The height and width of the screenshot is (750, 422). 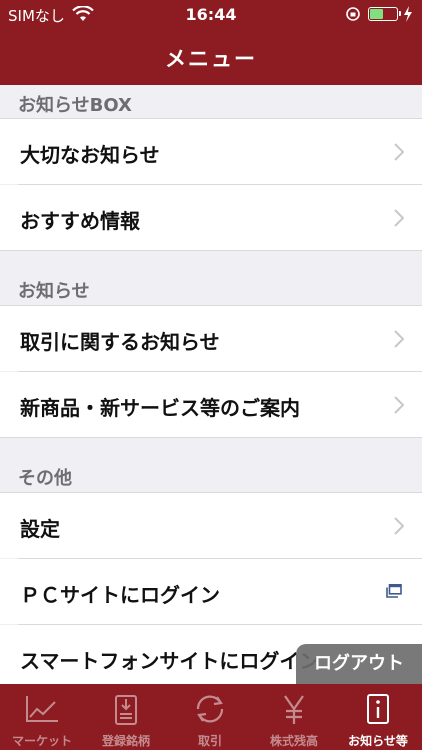 What do you see at coordinates (120, 342) in the screenshot?
I see `menu-item-label: 取引に関するお知らせ` at bounding box center [120, 342].